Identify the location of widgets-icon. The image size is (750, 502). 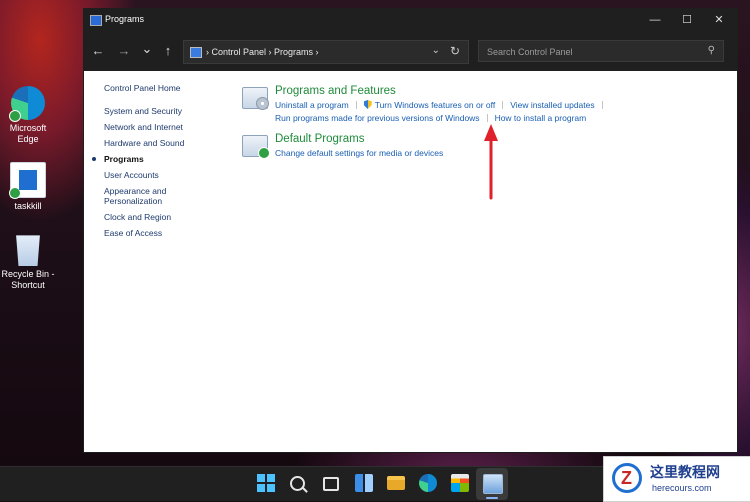
(364, 483).